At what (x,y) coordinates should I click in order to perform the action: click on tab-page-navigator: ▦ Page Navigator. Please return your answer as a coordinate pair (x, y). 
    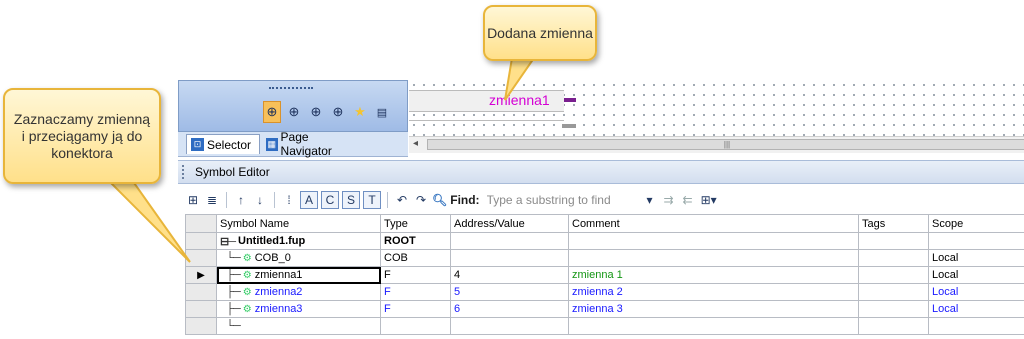
    Looking at the image, I should click on (310, 144).